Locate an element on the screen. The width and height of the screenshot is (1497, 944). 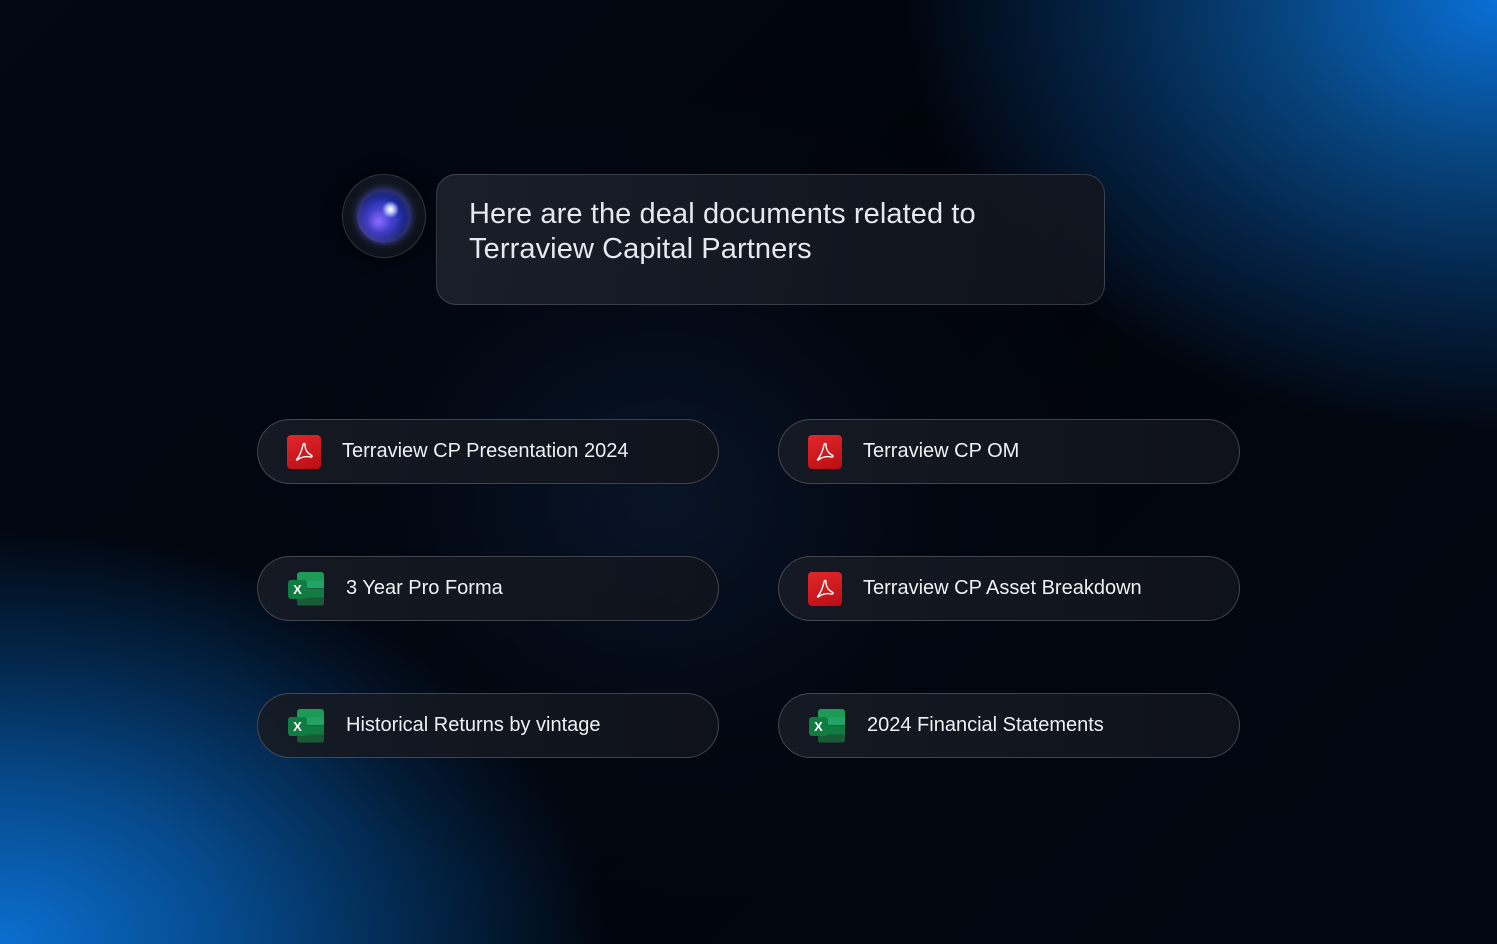
document-item-historical-returns: X Historical Returns by vintage is located at coordinates (488, 725).